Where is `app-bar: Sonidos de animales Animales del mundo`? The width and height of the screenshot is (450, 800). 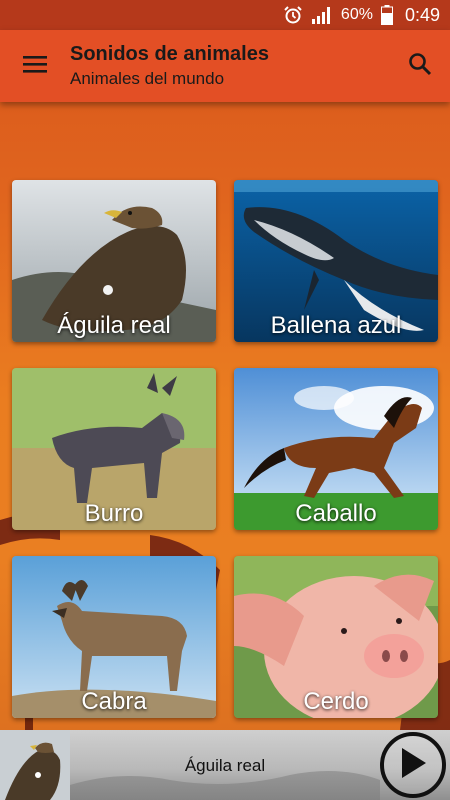 app-bar: Sonidos de animales Animales del mundo is located at coordinates (225, 66).